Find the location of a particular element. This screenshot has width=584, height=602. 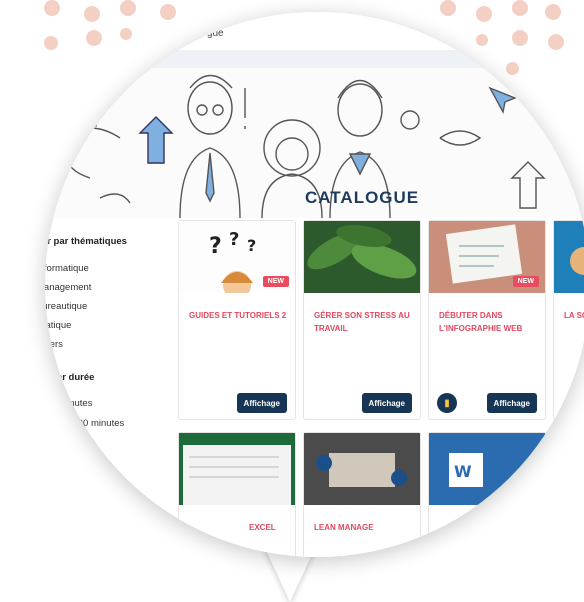

card-image-excel is located at coordinates (237, 469).